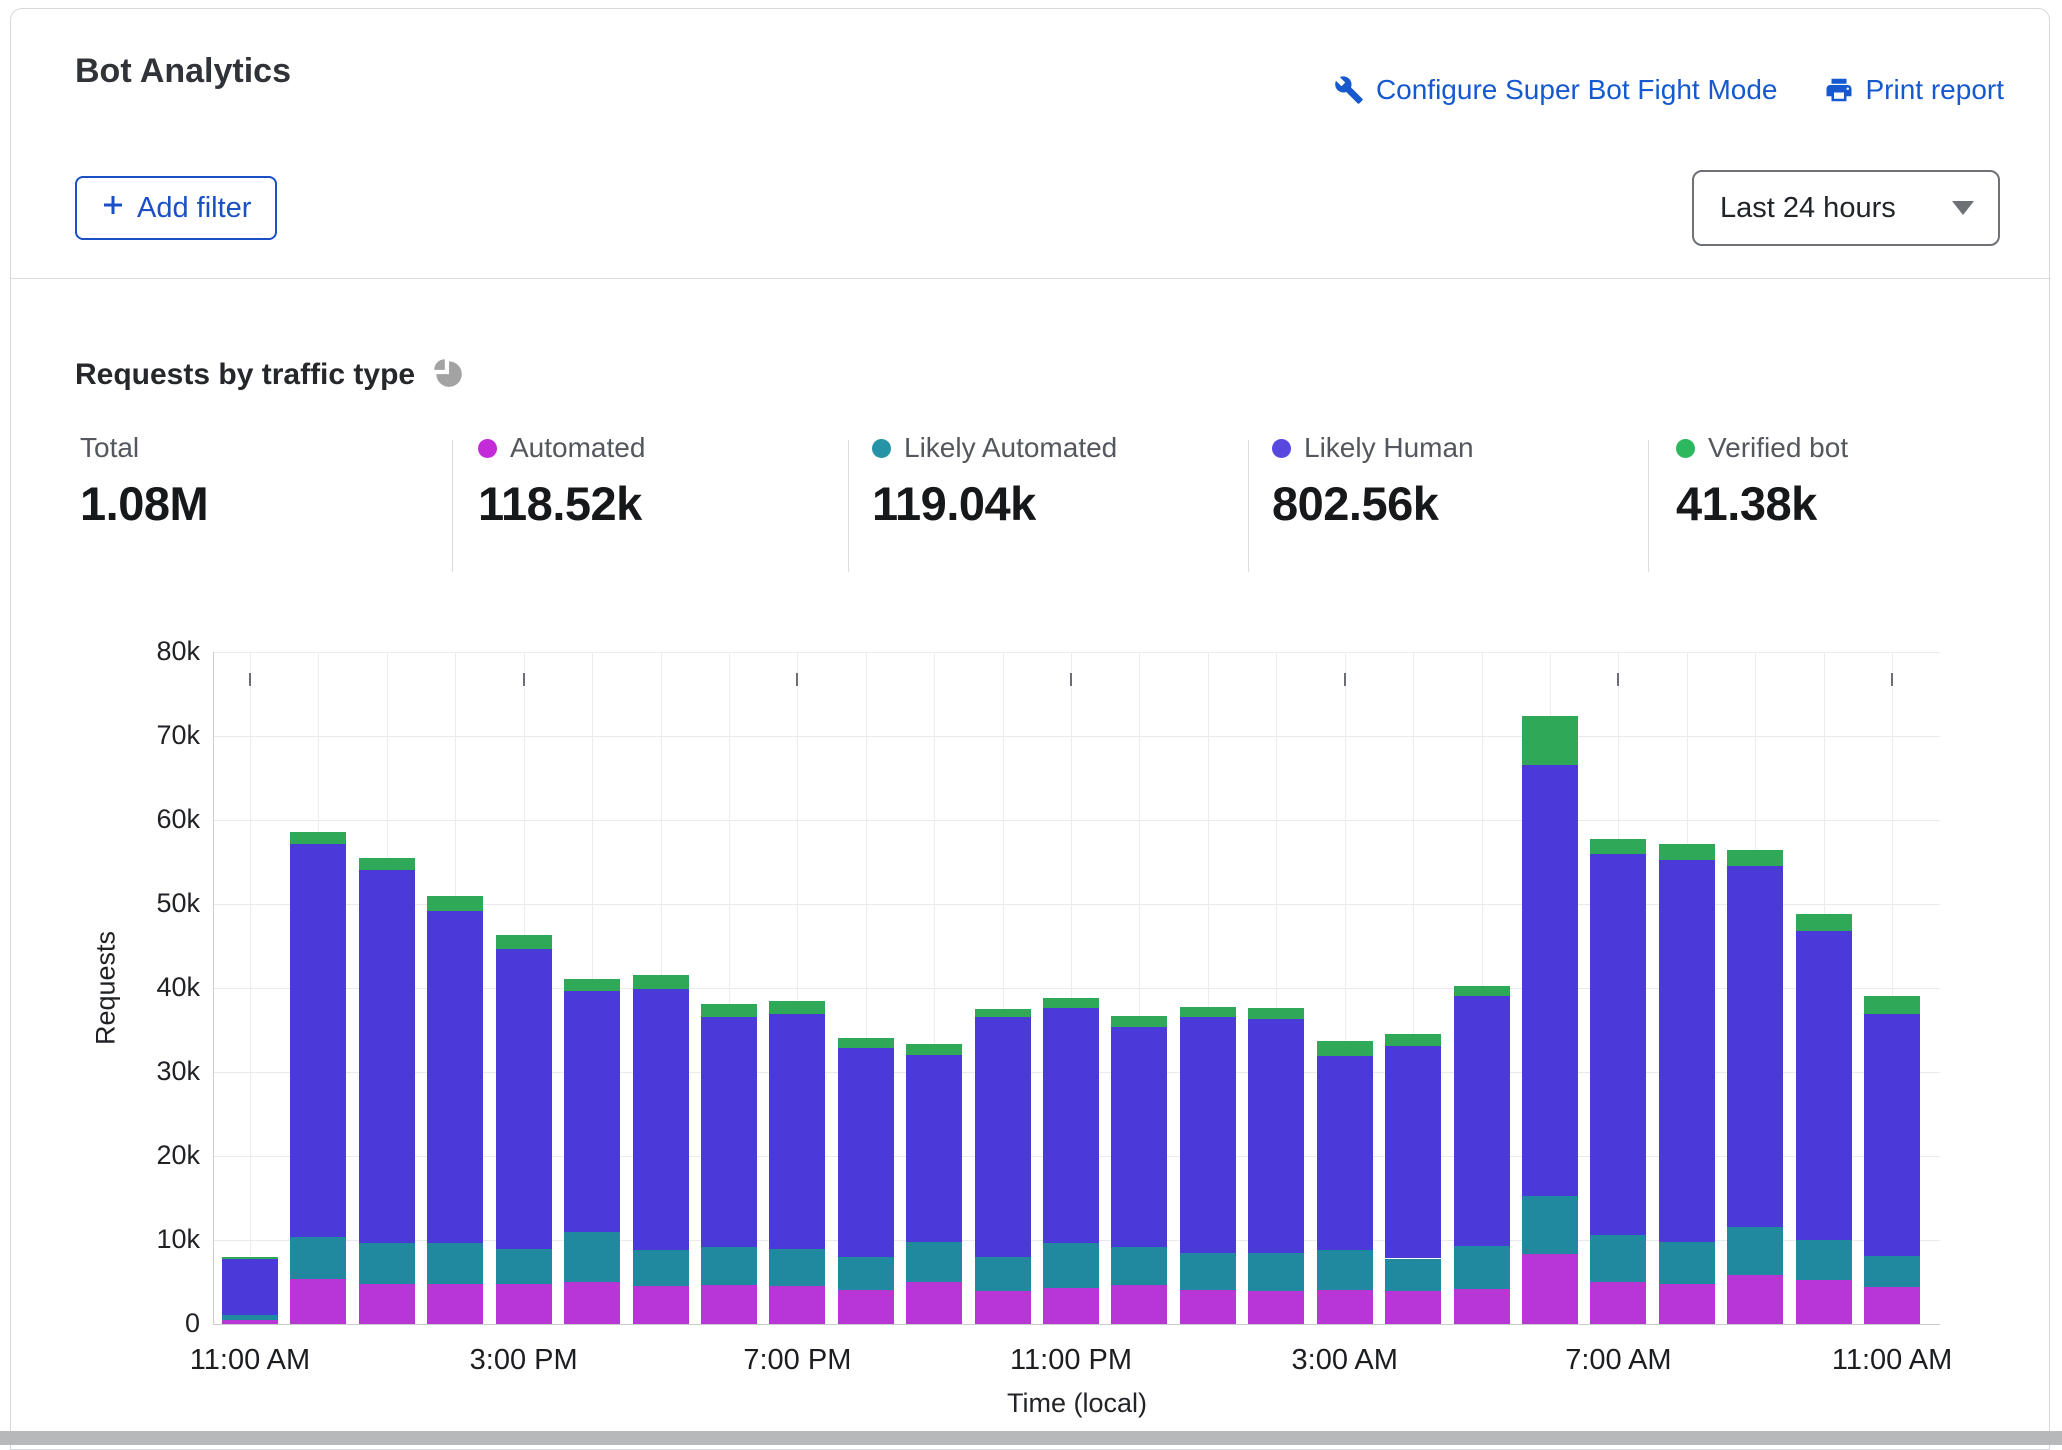  What do you see at coordinates (192, 1323) in the screenshot?
I see `y-tick-label: 0` at bounding box center [192, 1323].